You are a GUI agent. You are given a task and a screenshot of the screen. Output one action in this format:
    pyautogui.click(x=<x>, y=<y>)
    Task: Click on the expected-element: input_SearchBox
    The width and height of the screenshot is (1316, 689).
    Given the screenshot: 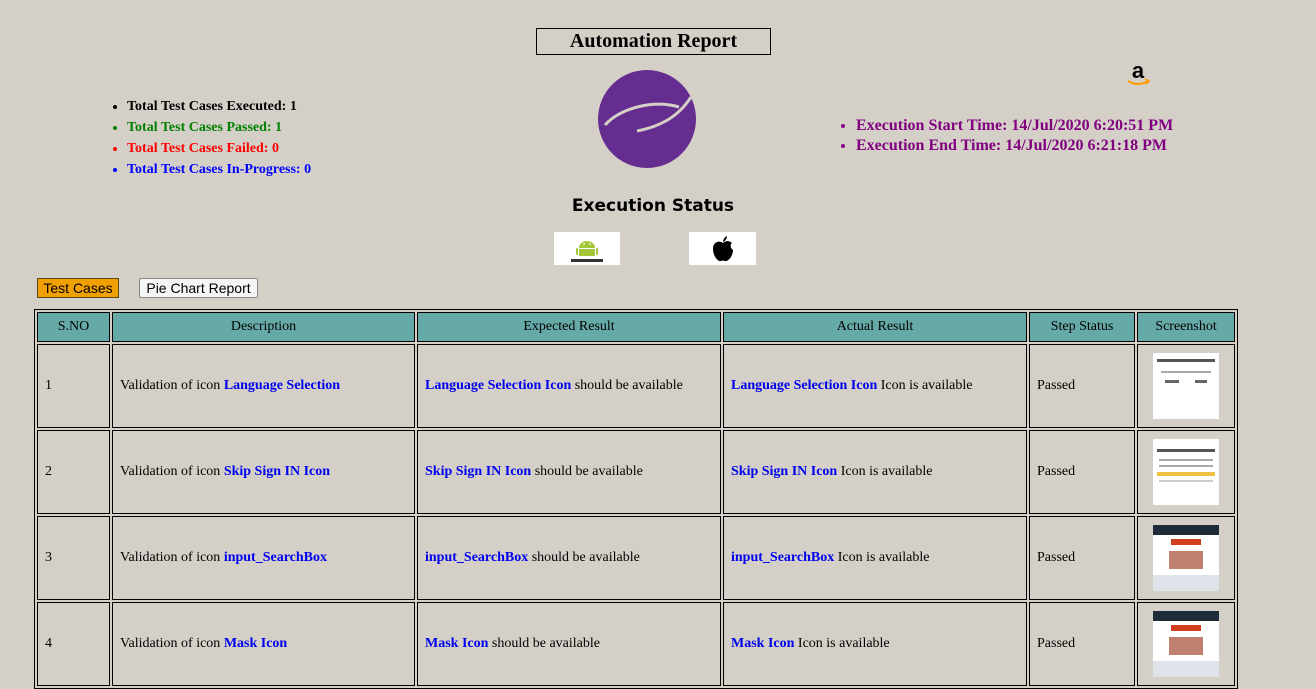 What is the action you would take?
    pyautogui.click(x=477, y=557)
    